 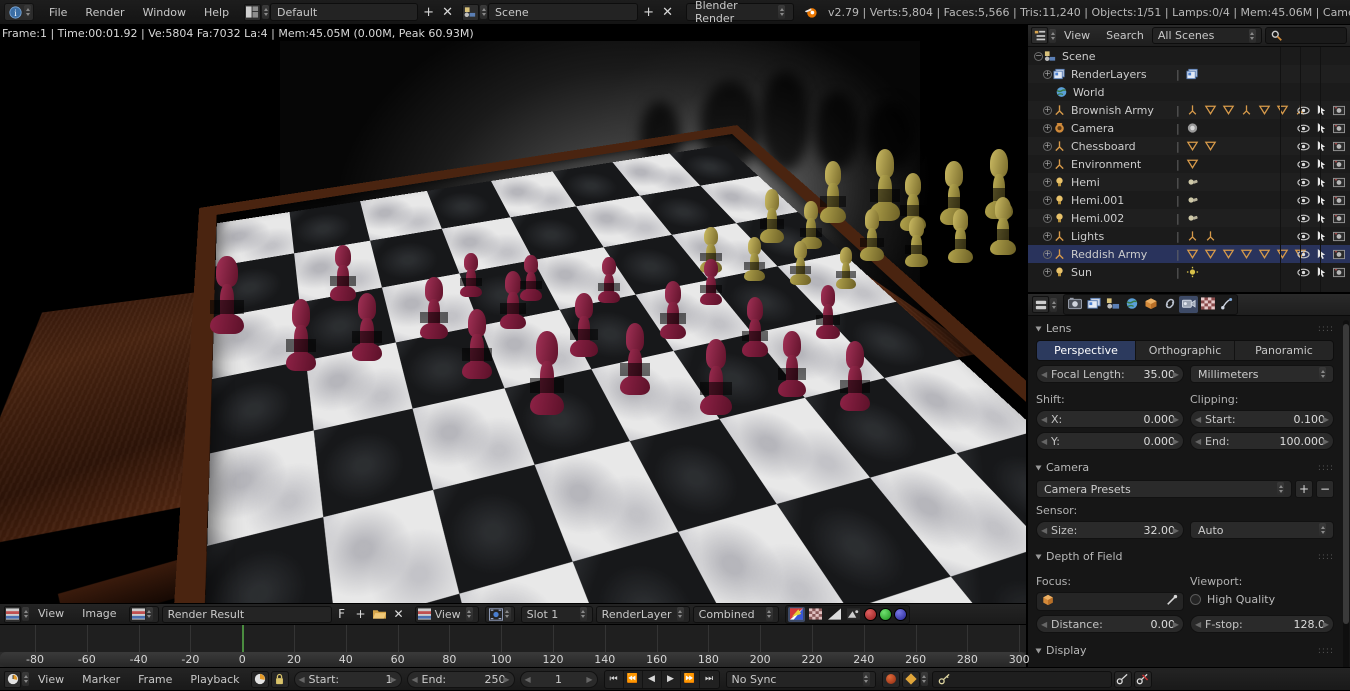 What do you see at coordinates (507, 614) in the screenshot?
I see `render-display-spinner` at bounding box center [507, 614].